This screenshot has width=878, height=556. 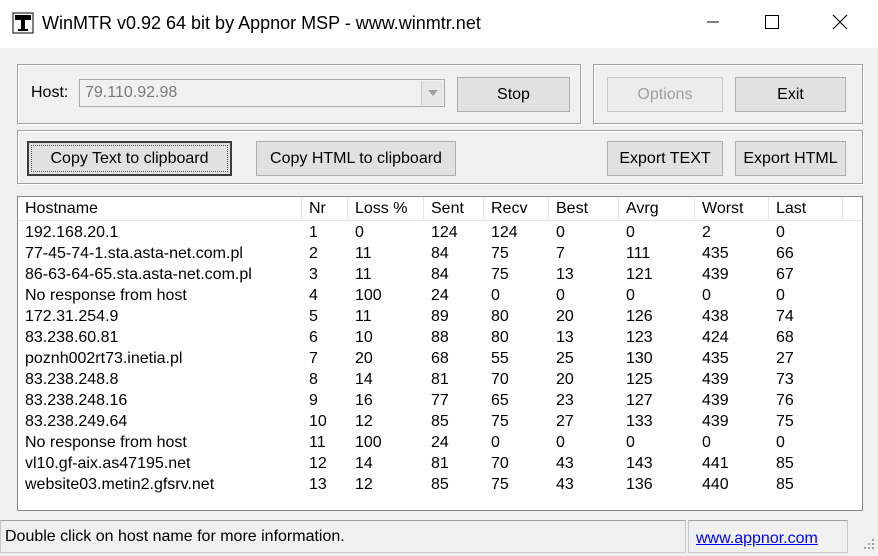 What do you see at coordinates (790, 158) in the screenshot?
I see `export-html-button: Export HTML` at bounding box center [790, 158].